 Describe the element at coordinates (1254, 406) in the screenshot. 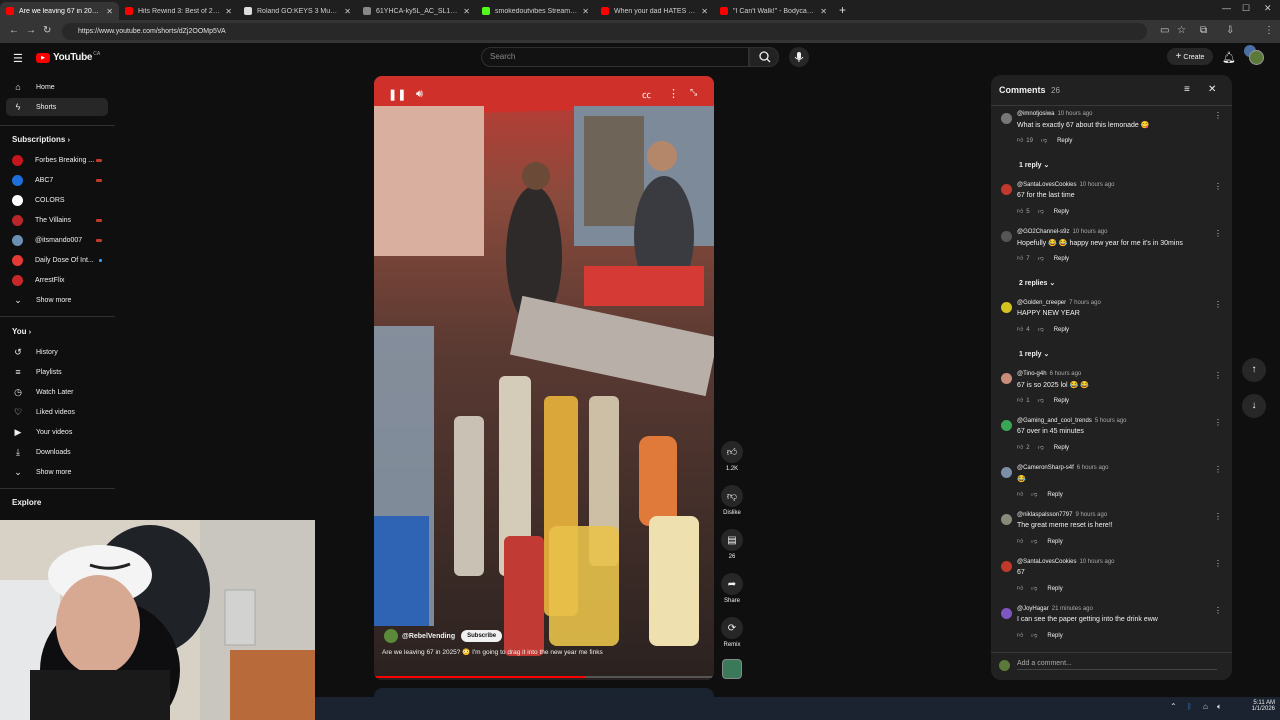

I see `next-short-button: ↓` at that location.